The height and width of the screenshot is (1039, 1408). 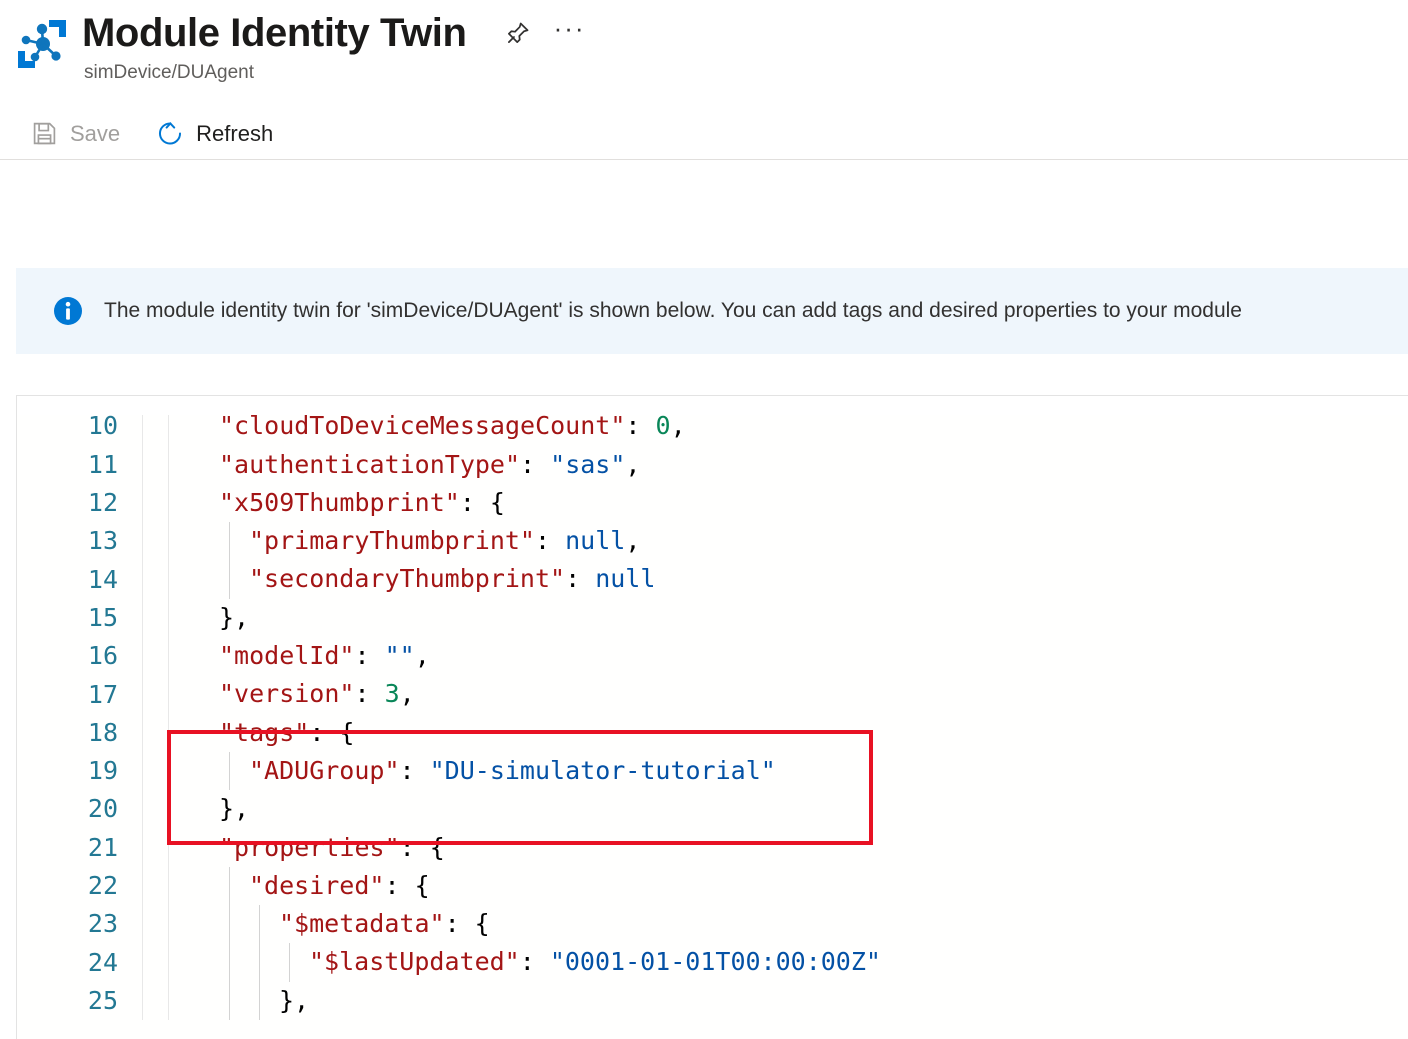 I want to click on code-content: "authenticationType": "sas",, so click(x=788, y=464).